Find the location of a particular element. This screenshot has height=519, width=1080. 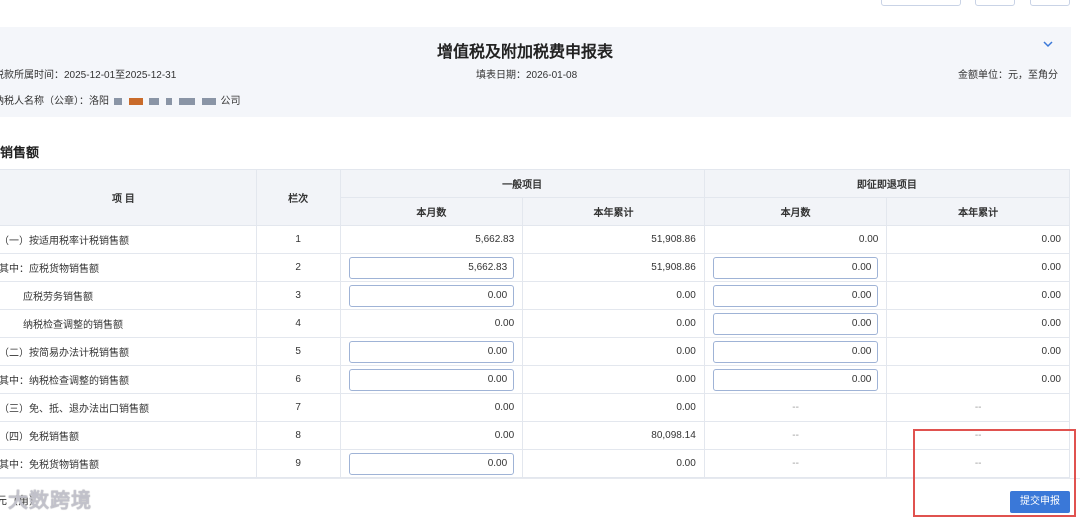

watermark: 大数跨境 is located at coordinates (50, 501).